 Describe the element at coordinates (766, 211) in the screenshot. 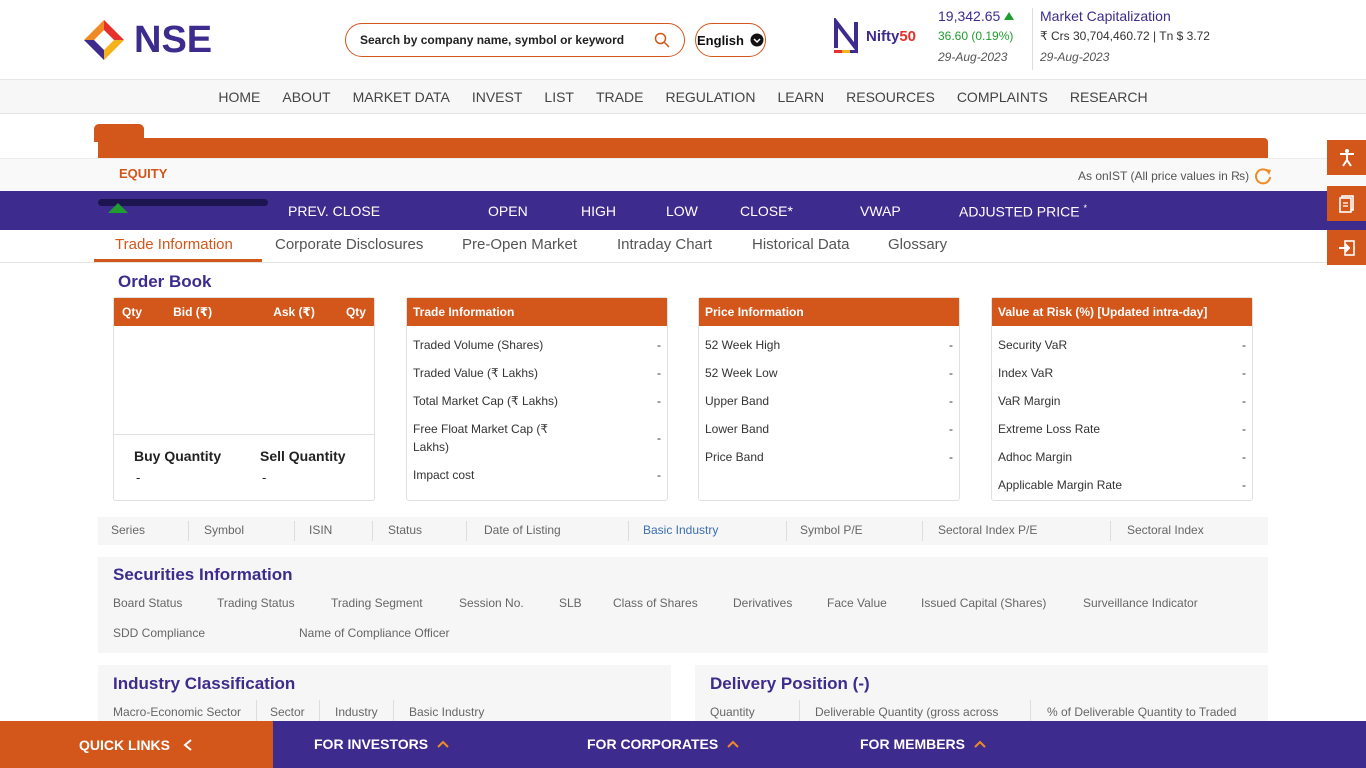

I see `close-header: CLOSE*` at that location.